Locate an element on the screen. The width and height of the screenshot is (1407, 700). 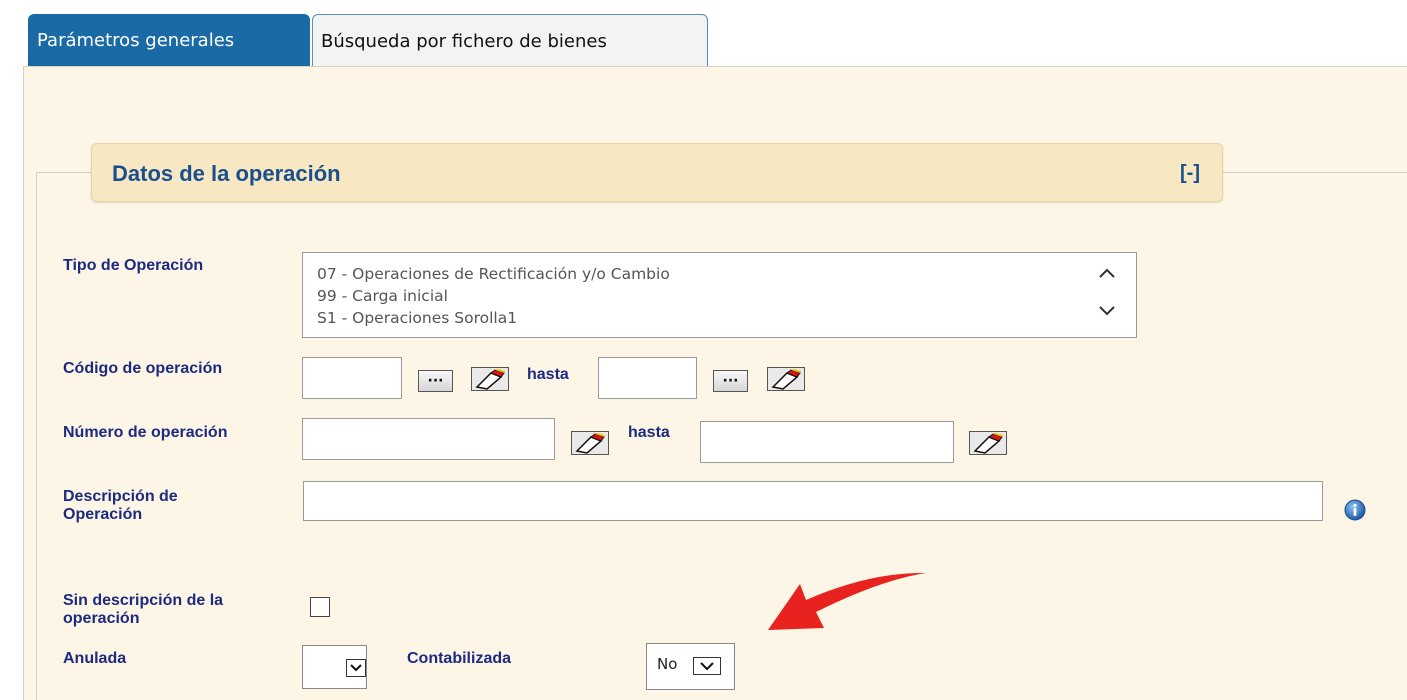
codigo-operacion-label: Código de operación is located at coordinates (143, 368).